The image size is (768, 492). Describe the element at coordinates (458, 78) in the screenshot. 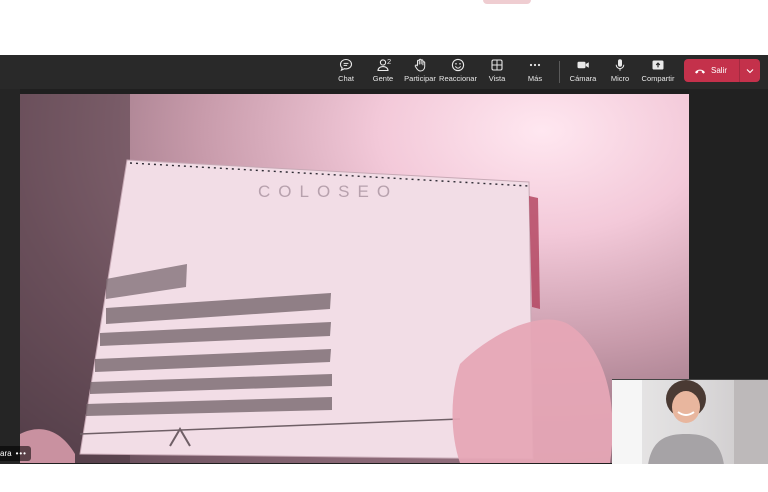

I see `react-label: Reaccionar` at that location.